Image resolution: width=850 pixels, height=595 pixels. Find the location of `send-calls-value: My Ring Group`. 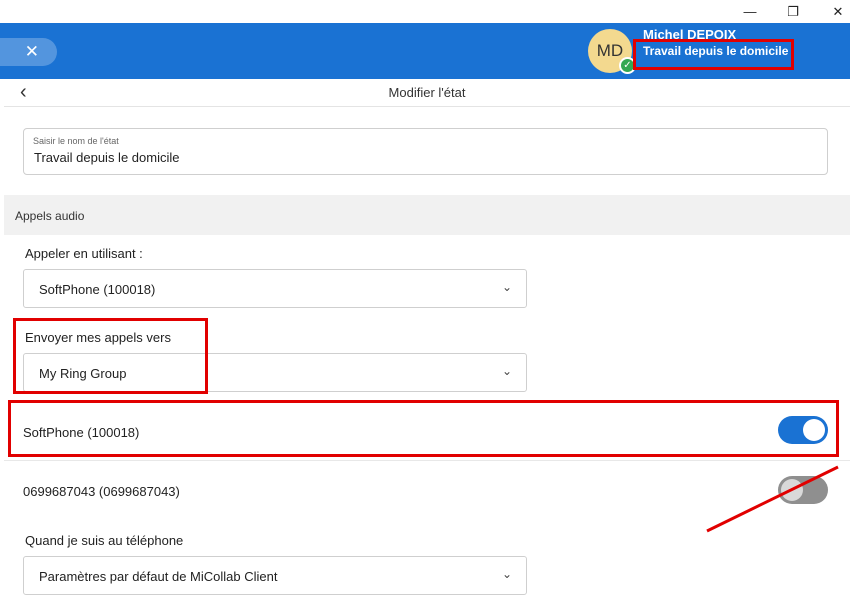

send-calls-value: My Ring Group is located at coordinates (83, 373).